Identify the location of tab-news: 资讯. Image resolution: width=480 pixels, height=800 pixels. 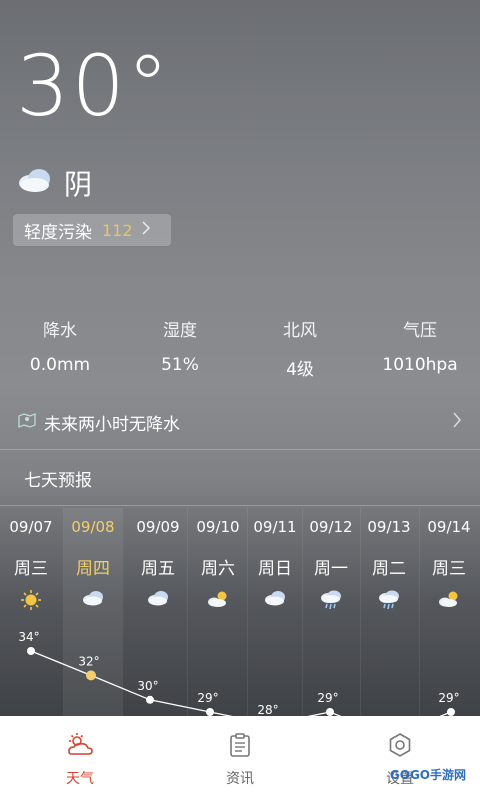
(240, 758).